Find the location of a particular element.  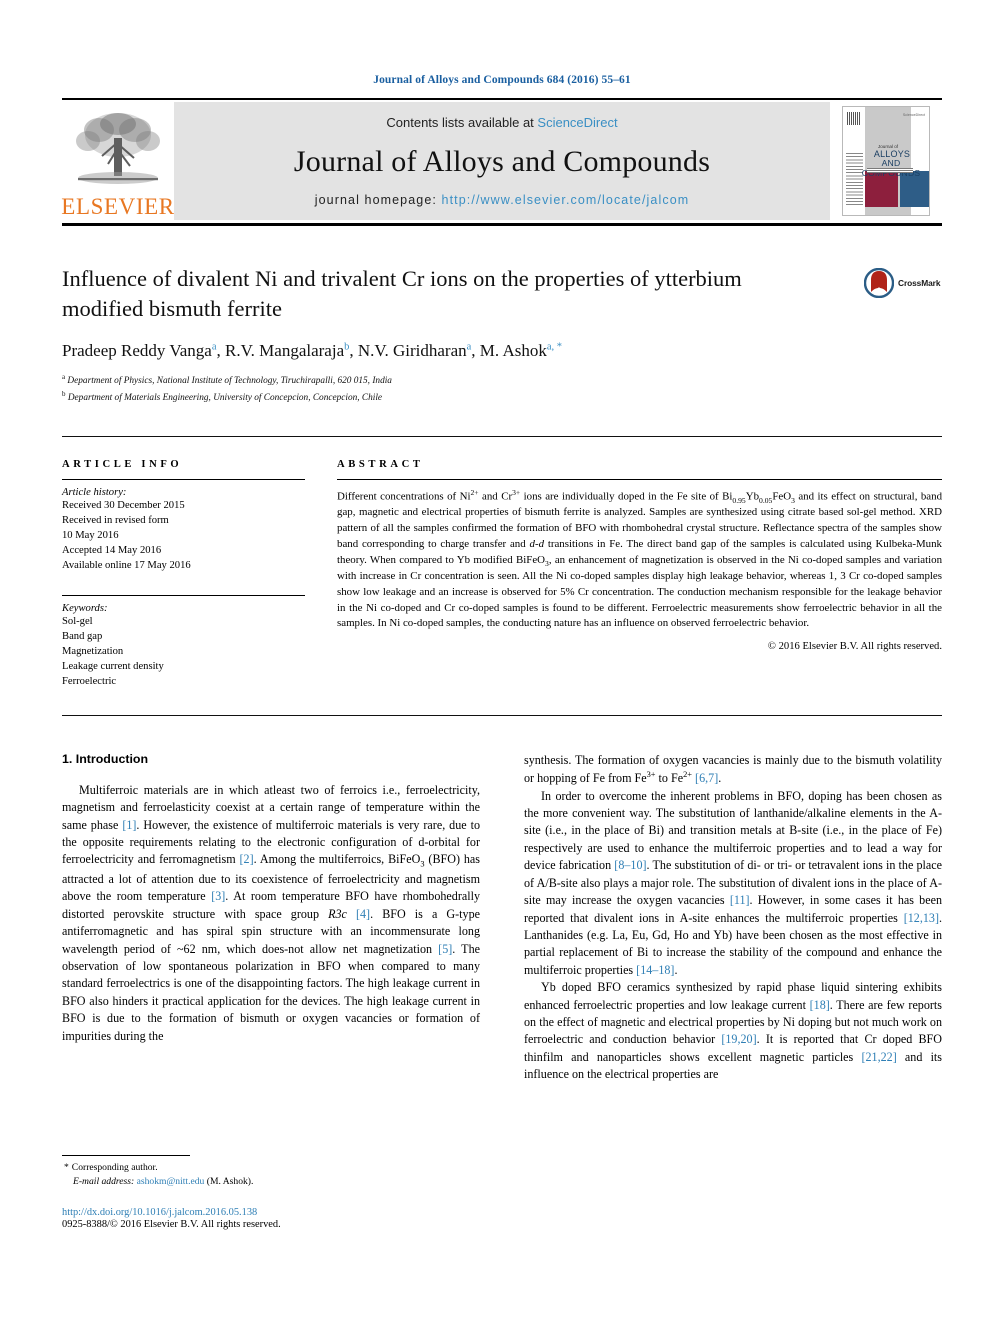

homepage-prefix: journal homepage: is located at coordinates (378, 200).